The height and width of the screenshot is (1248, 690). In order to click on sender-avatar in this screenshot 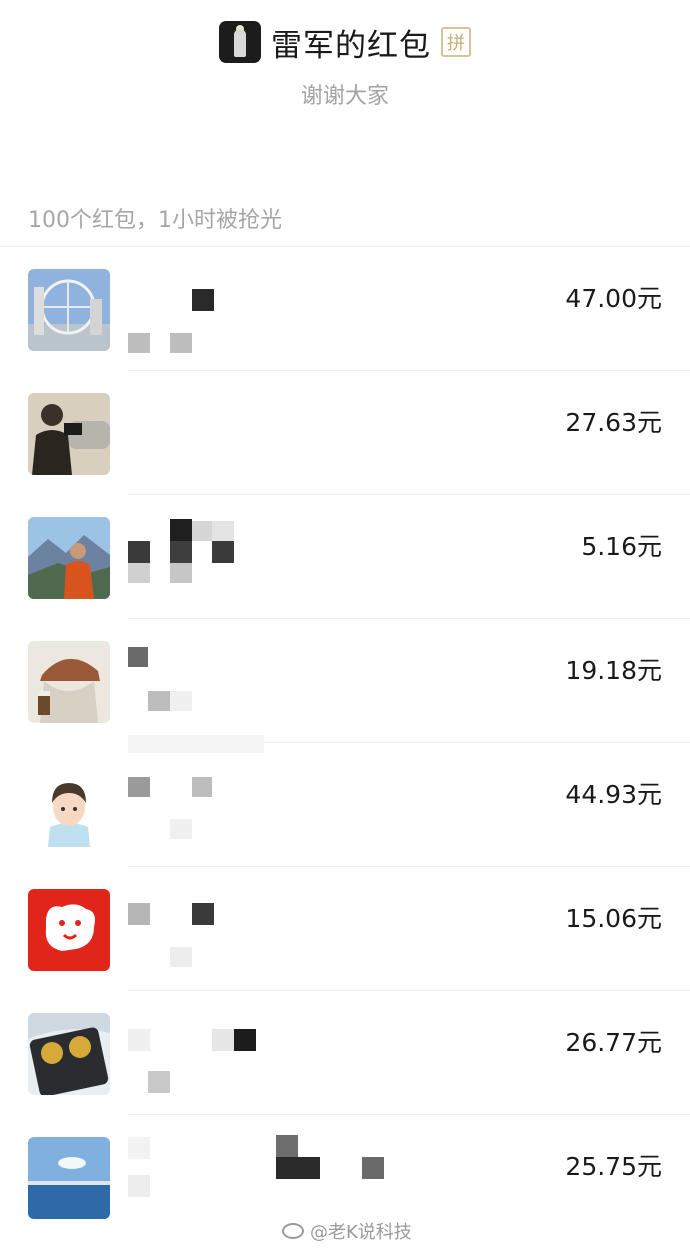, I will do `click(240, 42)`.